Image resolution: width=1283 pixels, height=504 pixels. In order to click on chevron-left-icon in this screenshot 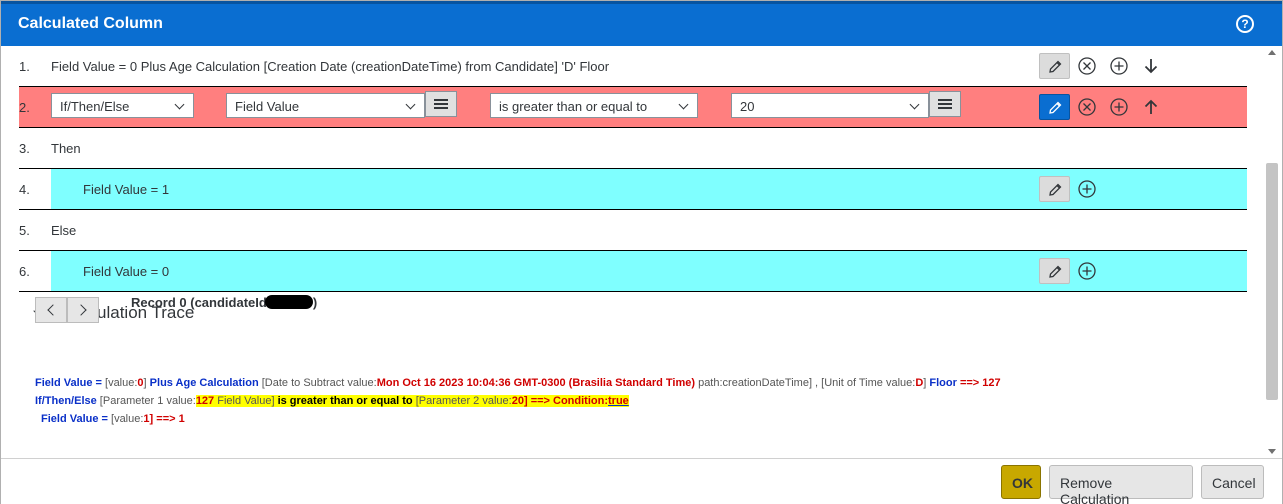, I will do `click(53, 310)`.